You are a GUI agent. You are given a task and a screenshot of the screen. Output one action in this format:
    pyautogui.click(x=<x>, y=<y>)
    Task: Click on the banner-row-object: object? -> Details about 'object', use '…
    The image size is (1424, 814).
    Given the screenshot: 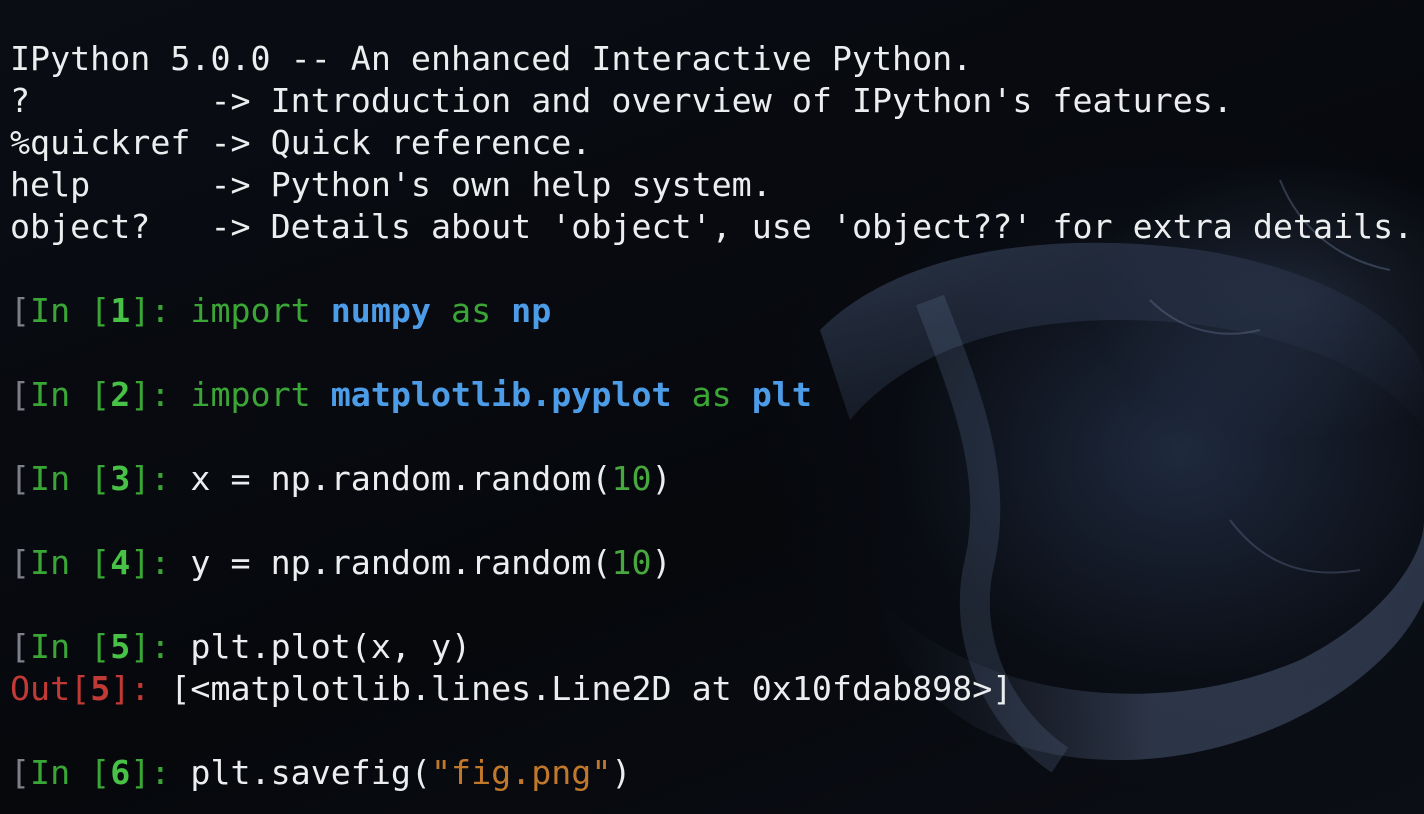 What is the action you would take?
    pyautogui.click(x=711, y=227)
    